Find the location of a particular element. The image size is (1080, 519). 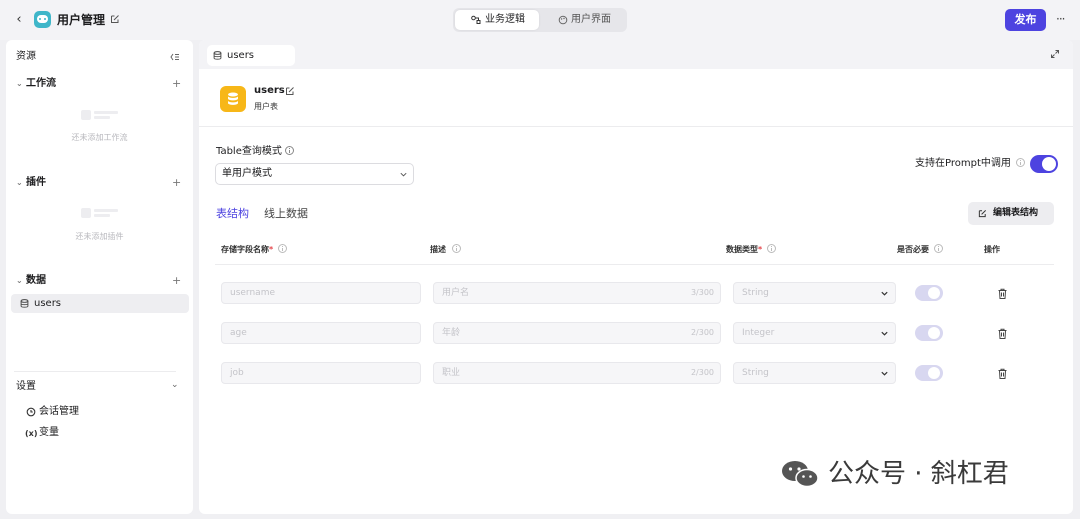

empty-placeholder-icon is located at coordinates (103, 116).